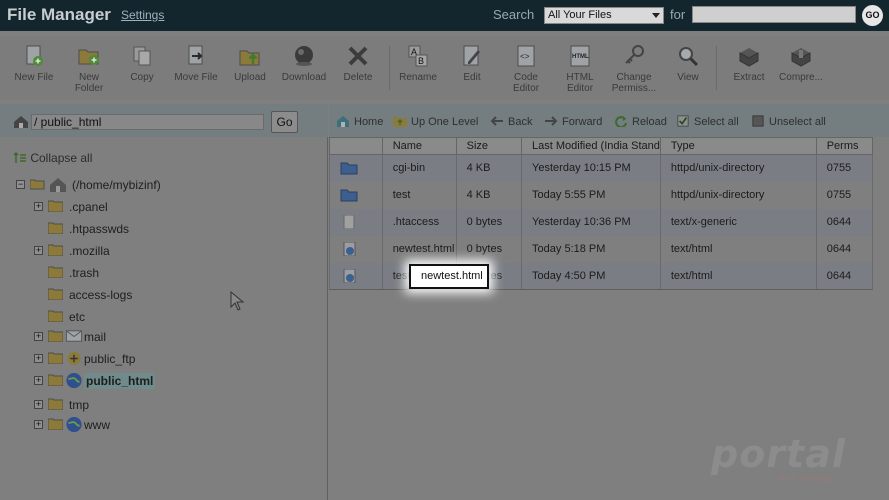  Describe the element at coordinates (526, 56) in the screenshot. I see `code-editor-icon: <>` at that location.